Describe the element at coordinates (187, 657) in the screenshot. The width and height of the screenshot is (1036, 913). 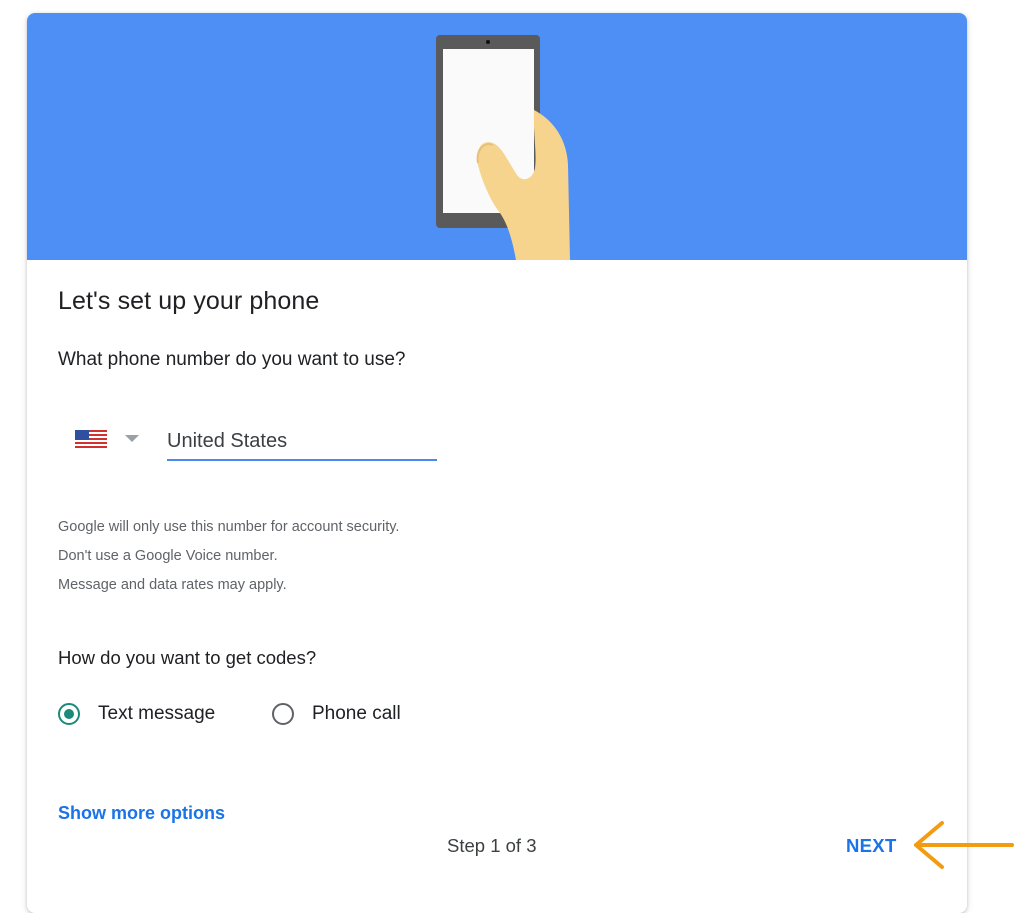
I see `codes-question: How do you want to get codes?` at that location.